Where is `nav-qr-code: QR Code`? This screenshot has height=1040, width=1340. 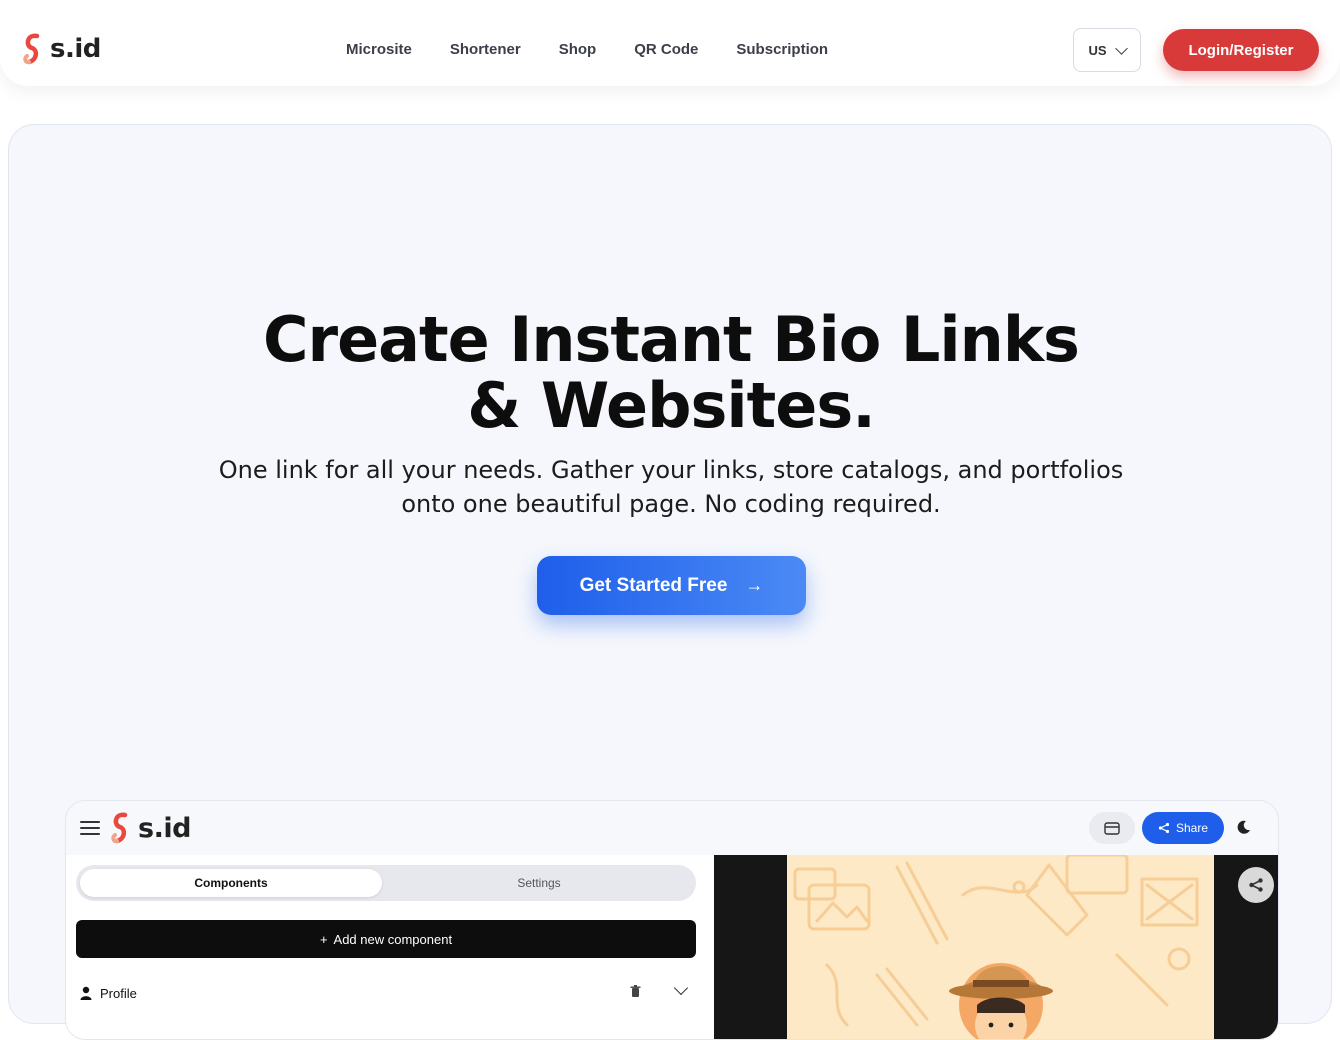
nav-qr-code: QR Code is located at coordinates (666, 49).